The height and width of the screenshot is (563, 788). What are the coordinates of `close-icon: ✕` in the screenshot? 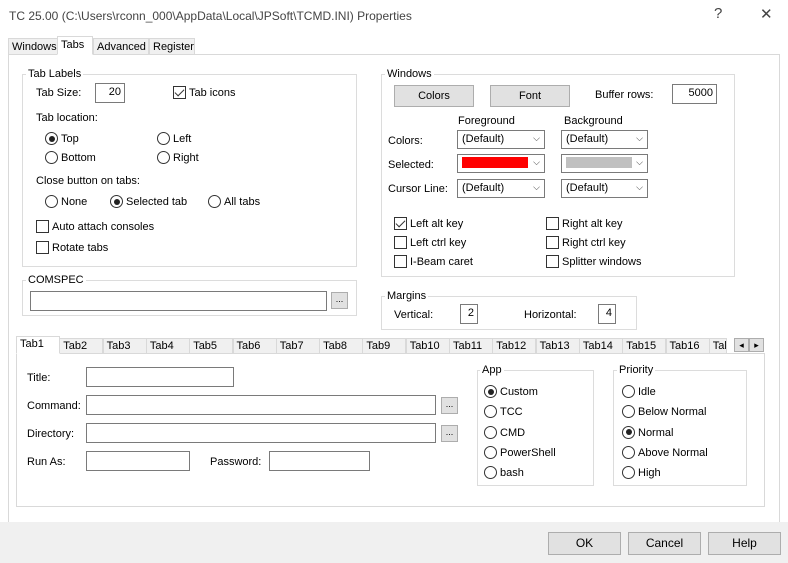 It's located at (766, 14).